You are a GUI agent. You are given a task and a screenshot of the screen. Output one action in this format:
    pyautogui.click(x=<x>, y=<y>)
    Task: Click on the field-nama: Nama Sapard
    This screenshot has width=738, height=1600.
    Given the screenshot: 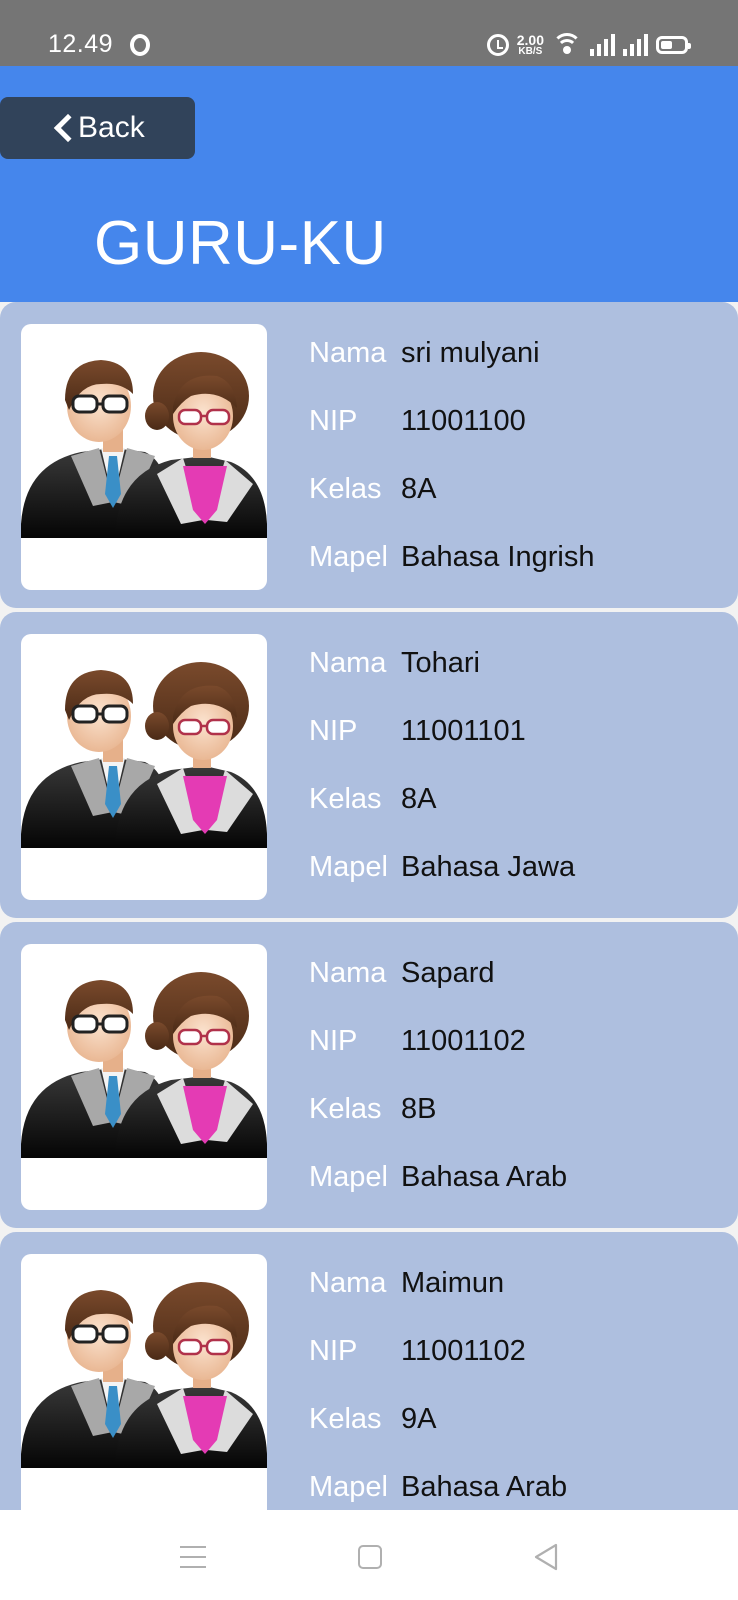 What is the action you would take?
    pyautogui.click(x=402, y=973)
    